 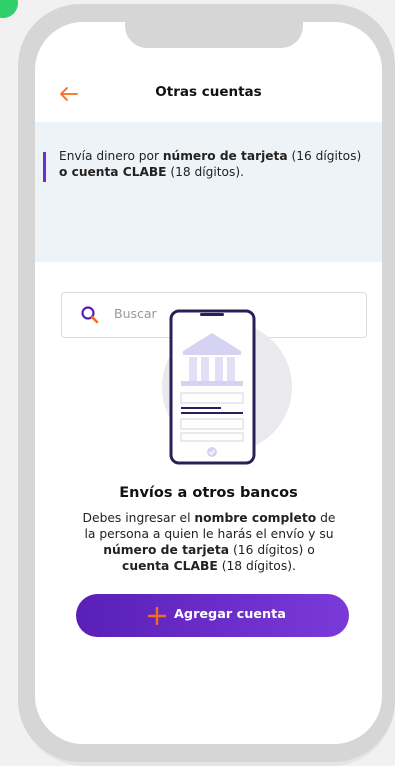 I want to click on add-account-button: Agregar cuenta, so click(x=212, y=615).